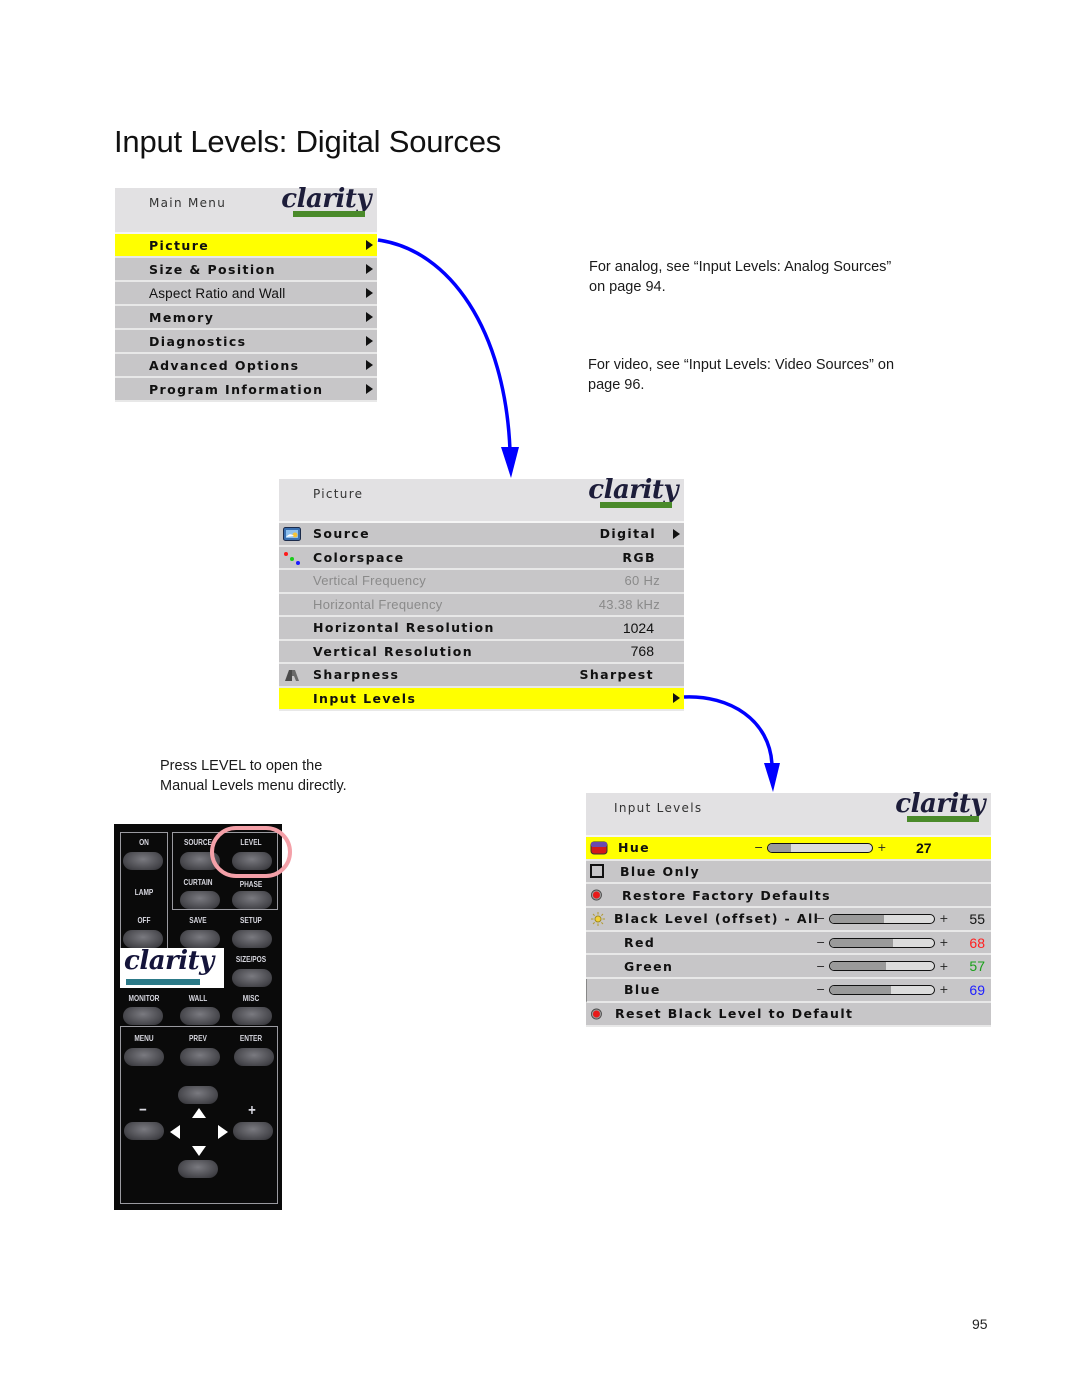 The image size is (1080, 1397). What do you see at coordinates (728, 730) in the screenshot?
I see `arrow-picture-to-levels` at bounding box center [728, 730].